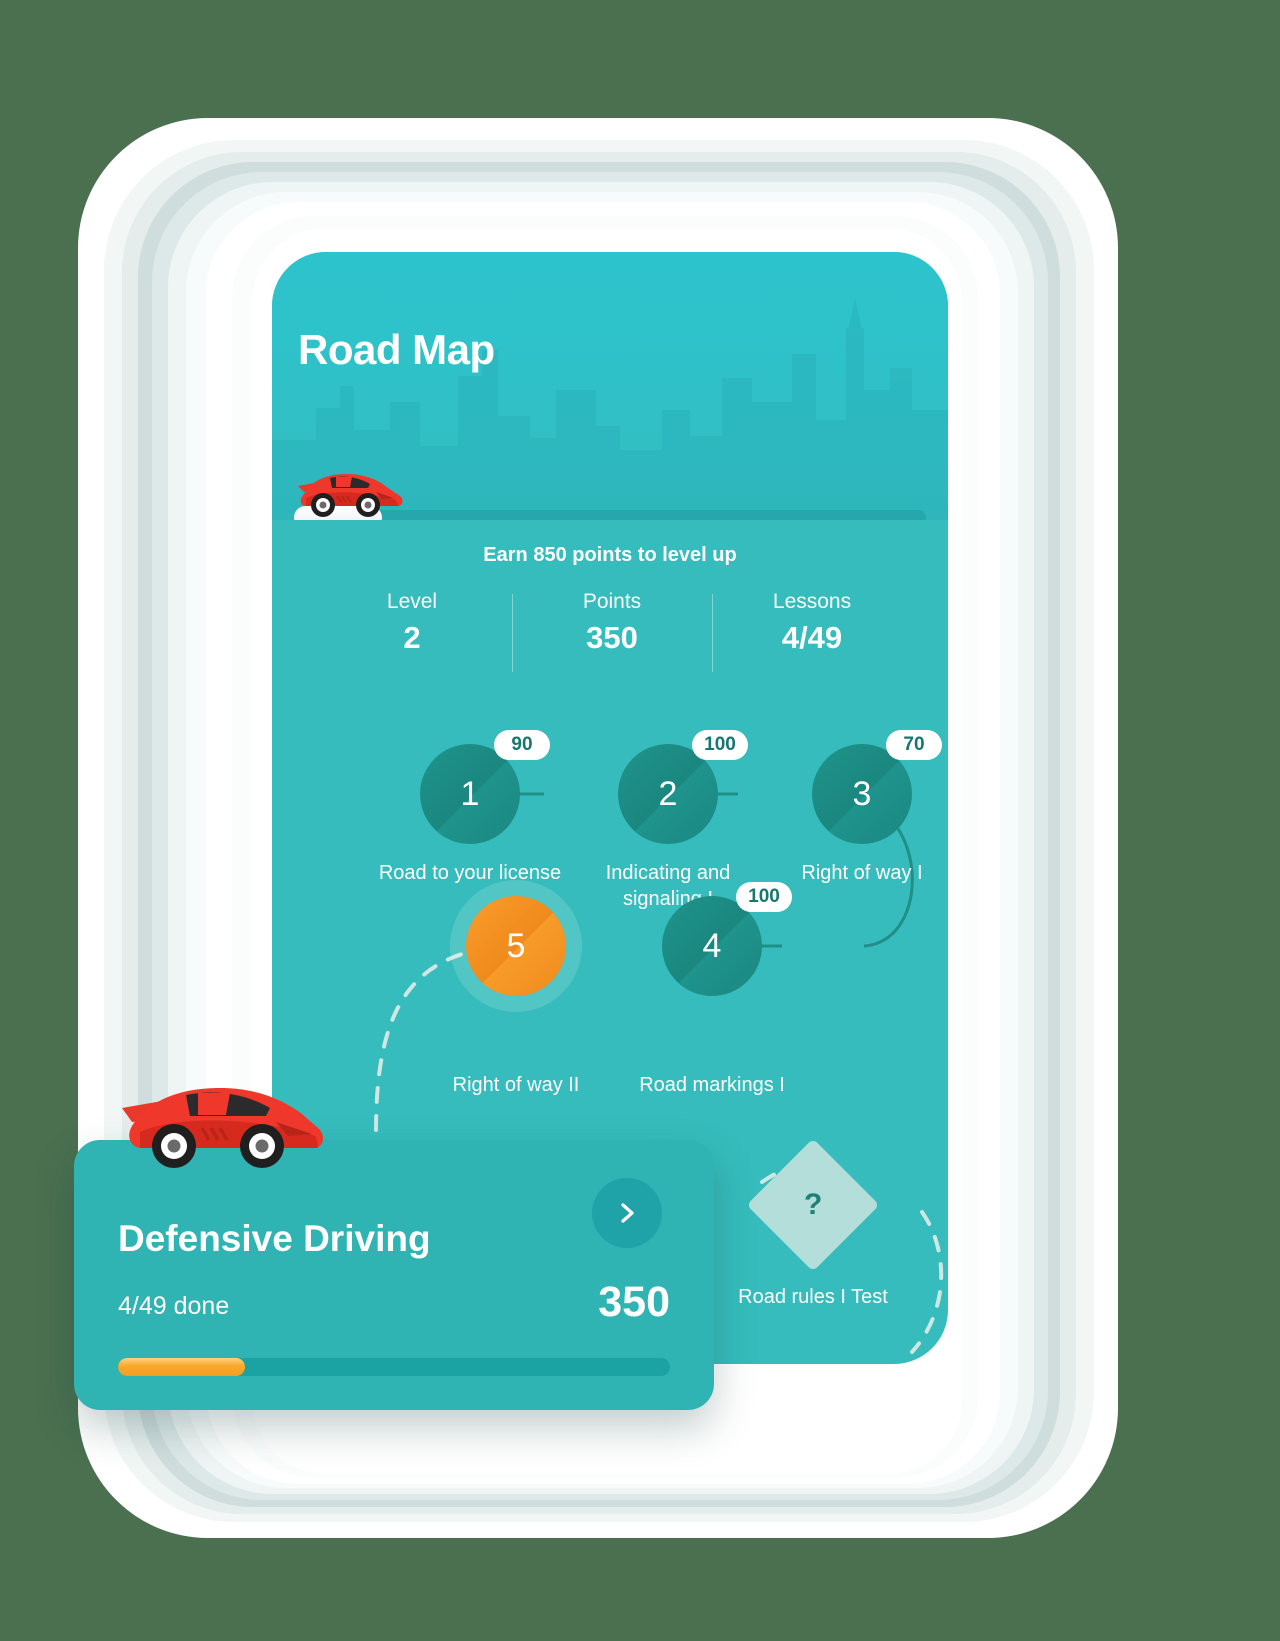  What do you see at coordinates (412, 637) in the screenshot?
I see `stat-value: 2` at bounding box center [412, 637].